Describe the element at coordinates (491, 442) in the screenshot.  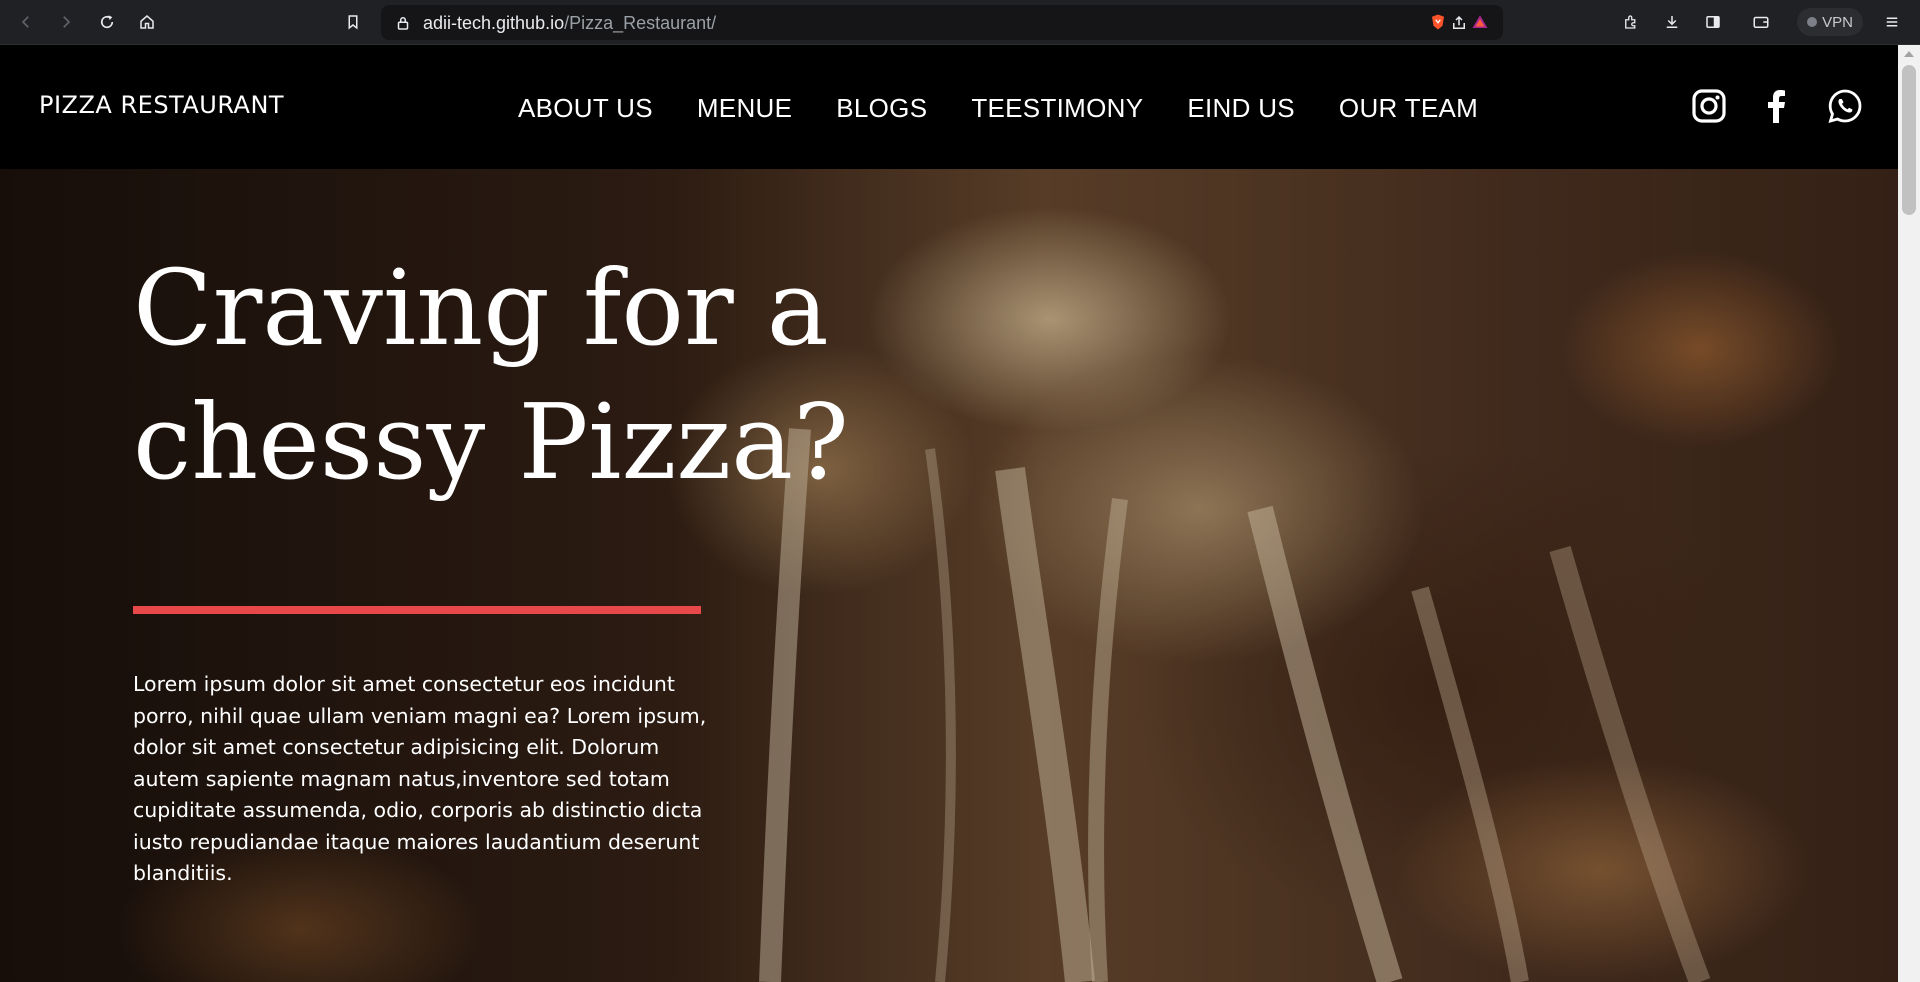
I see `hero-headline-line-2: chessy Pizza?` at that location.